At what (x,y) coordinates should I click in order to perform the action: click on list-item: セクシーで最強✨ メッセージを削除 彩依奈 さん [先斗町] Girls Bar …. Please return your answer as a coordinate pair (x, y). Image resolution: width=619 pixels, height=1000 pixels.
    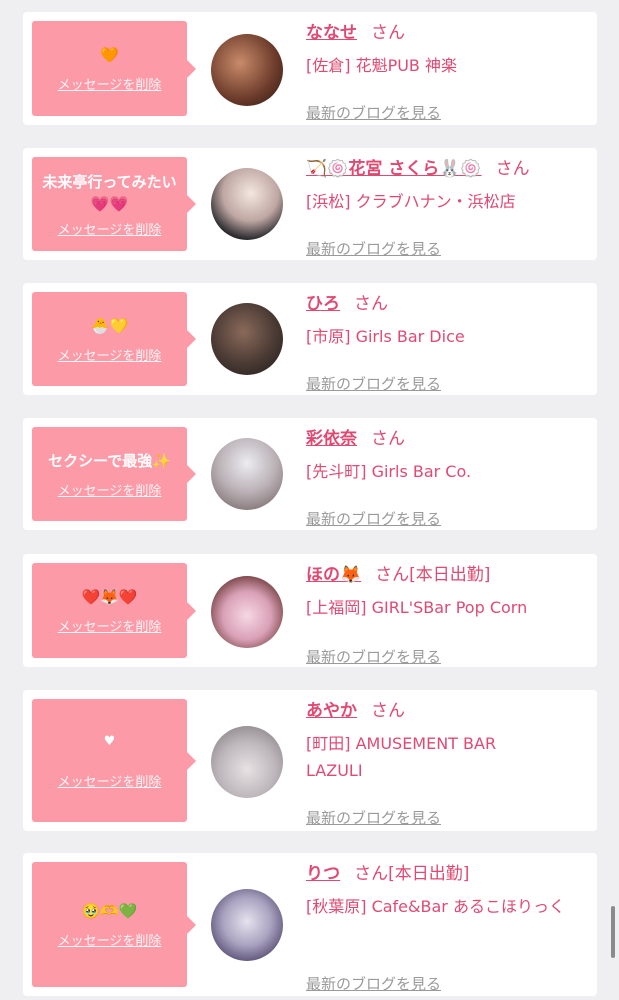
    Looking at the image, I should click on (310, 474).